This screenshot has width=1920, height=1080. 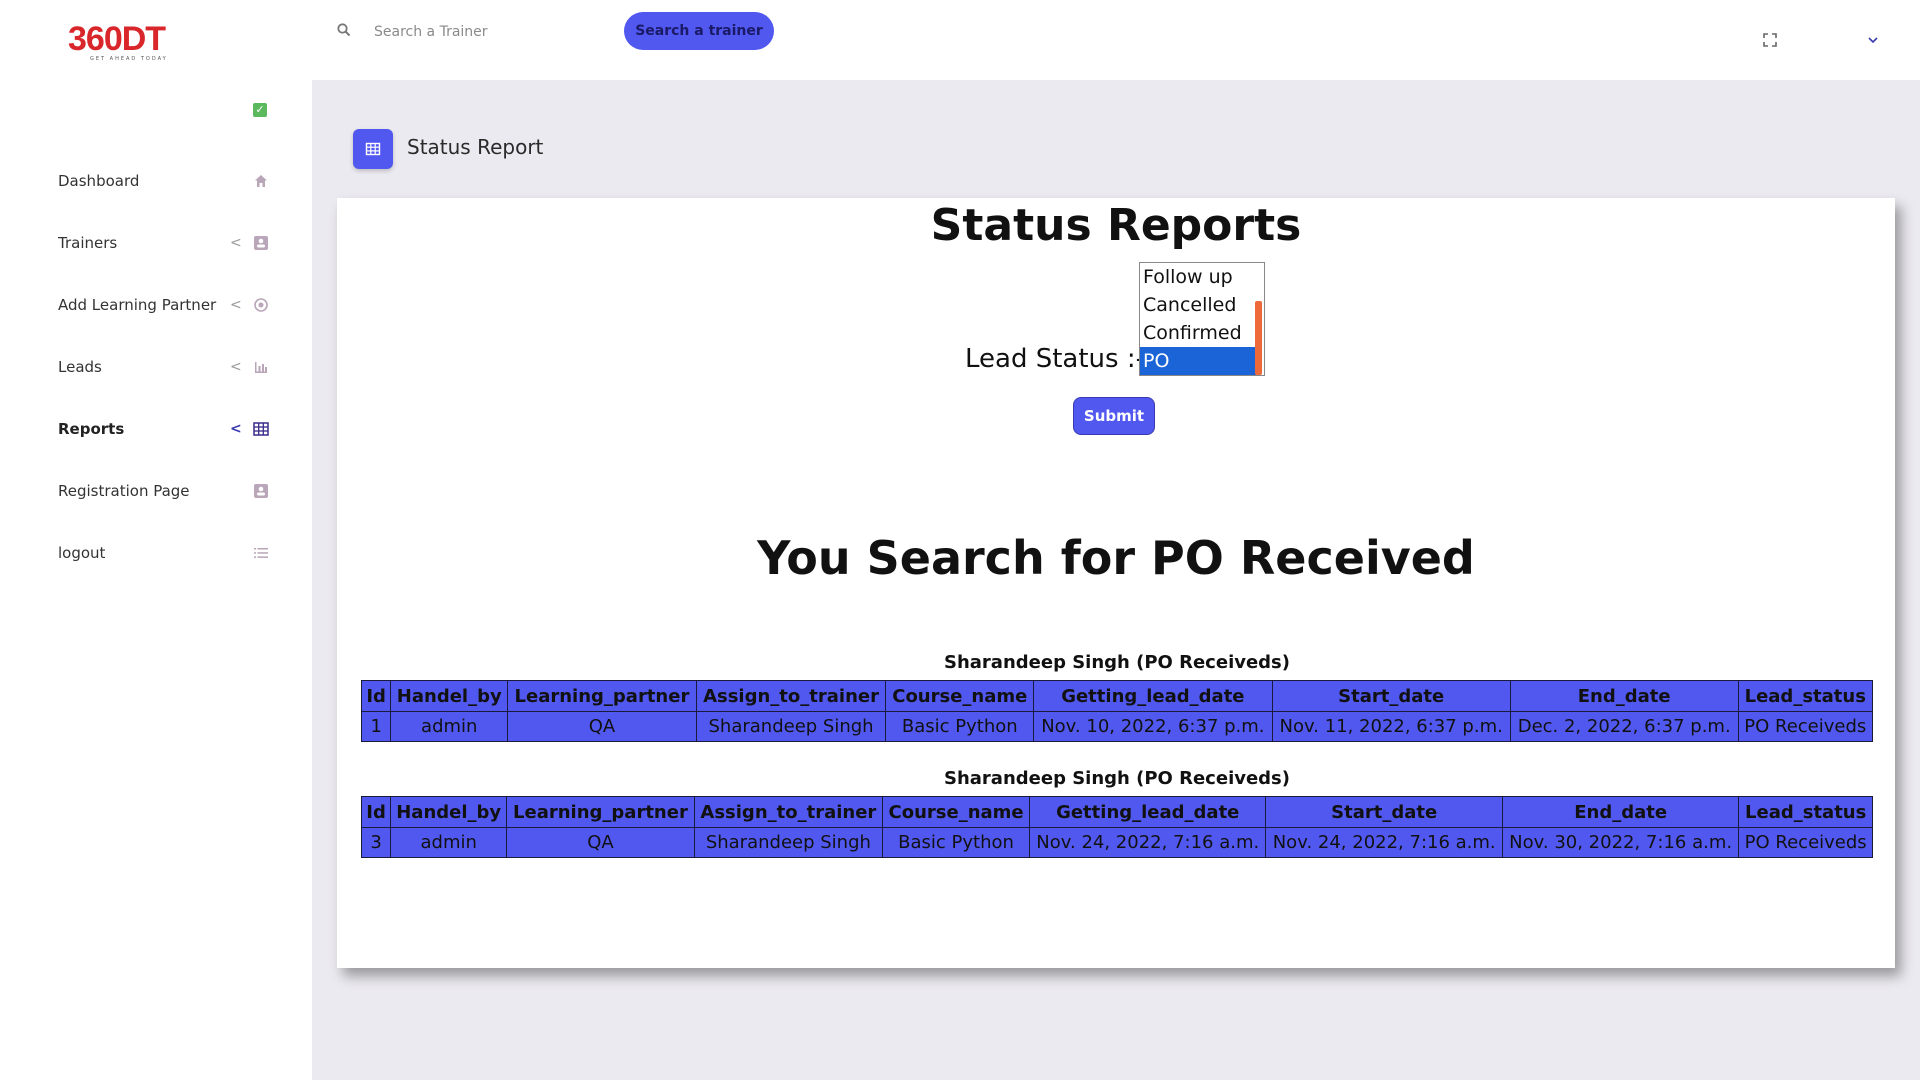 I want to click on top-bar: Search a trainer, so click(x=1116, y=40).